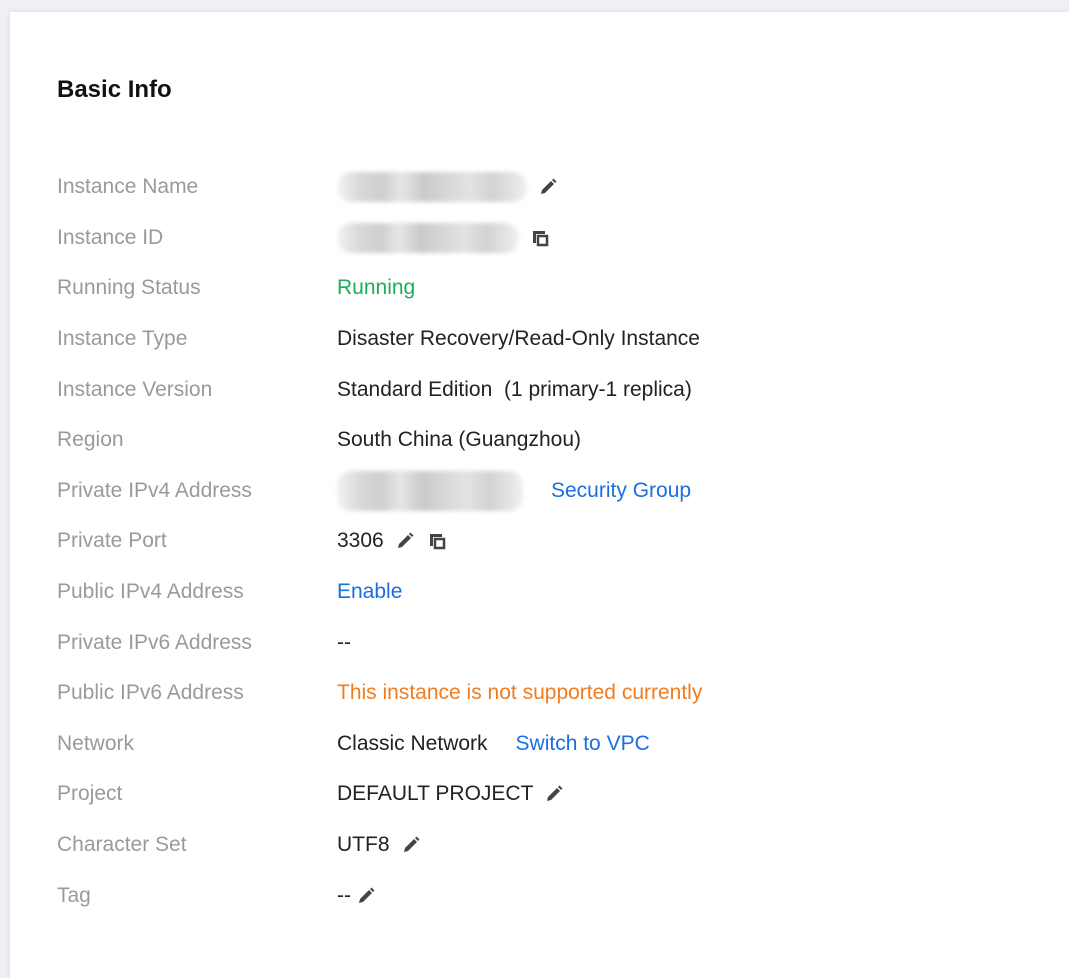  Describe the element at coordinates (122, 339) in the screenshot. I see `instance-type-label: Instance Type` at that location.